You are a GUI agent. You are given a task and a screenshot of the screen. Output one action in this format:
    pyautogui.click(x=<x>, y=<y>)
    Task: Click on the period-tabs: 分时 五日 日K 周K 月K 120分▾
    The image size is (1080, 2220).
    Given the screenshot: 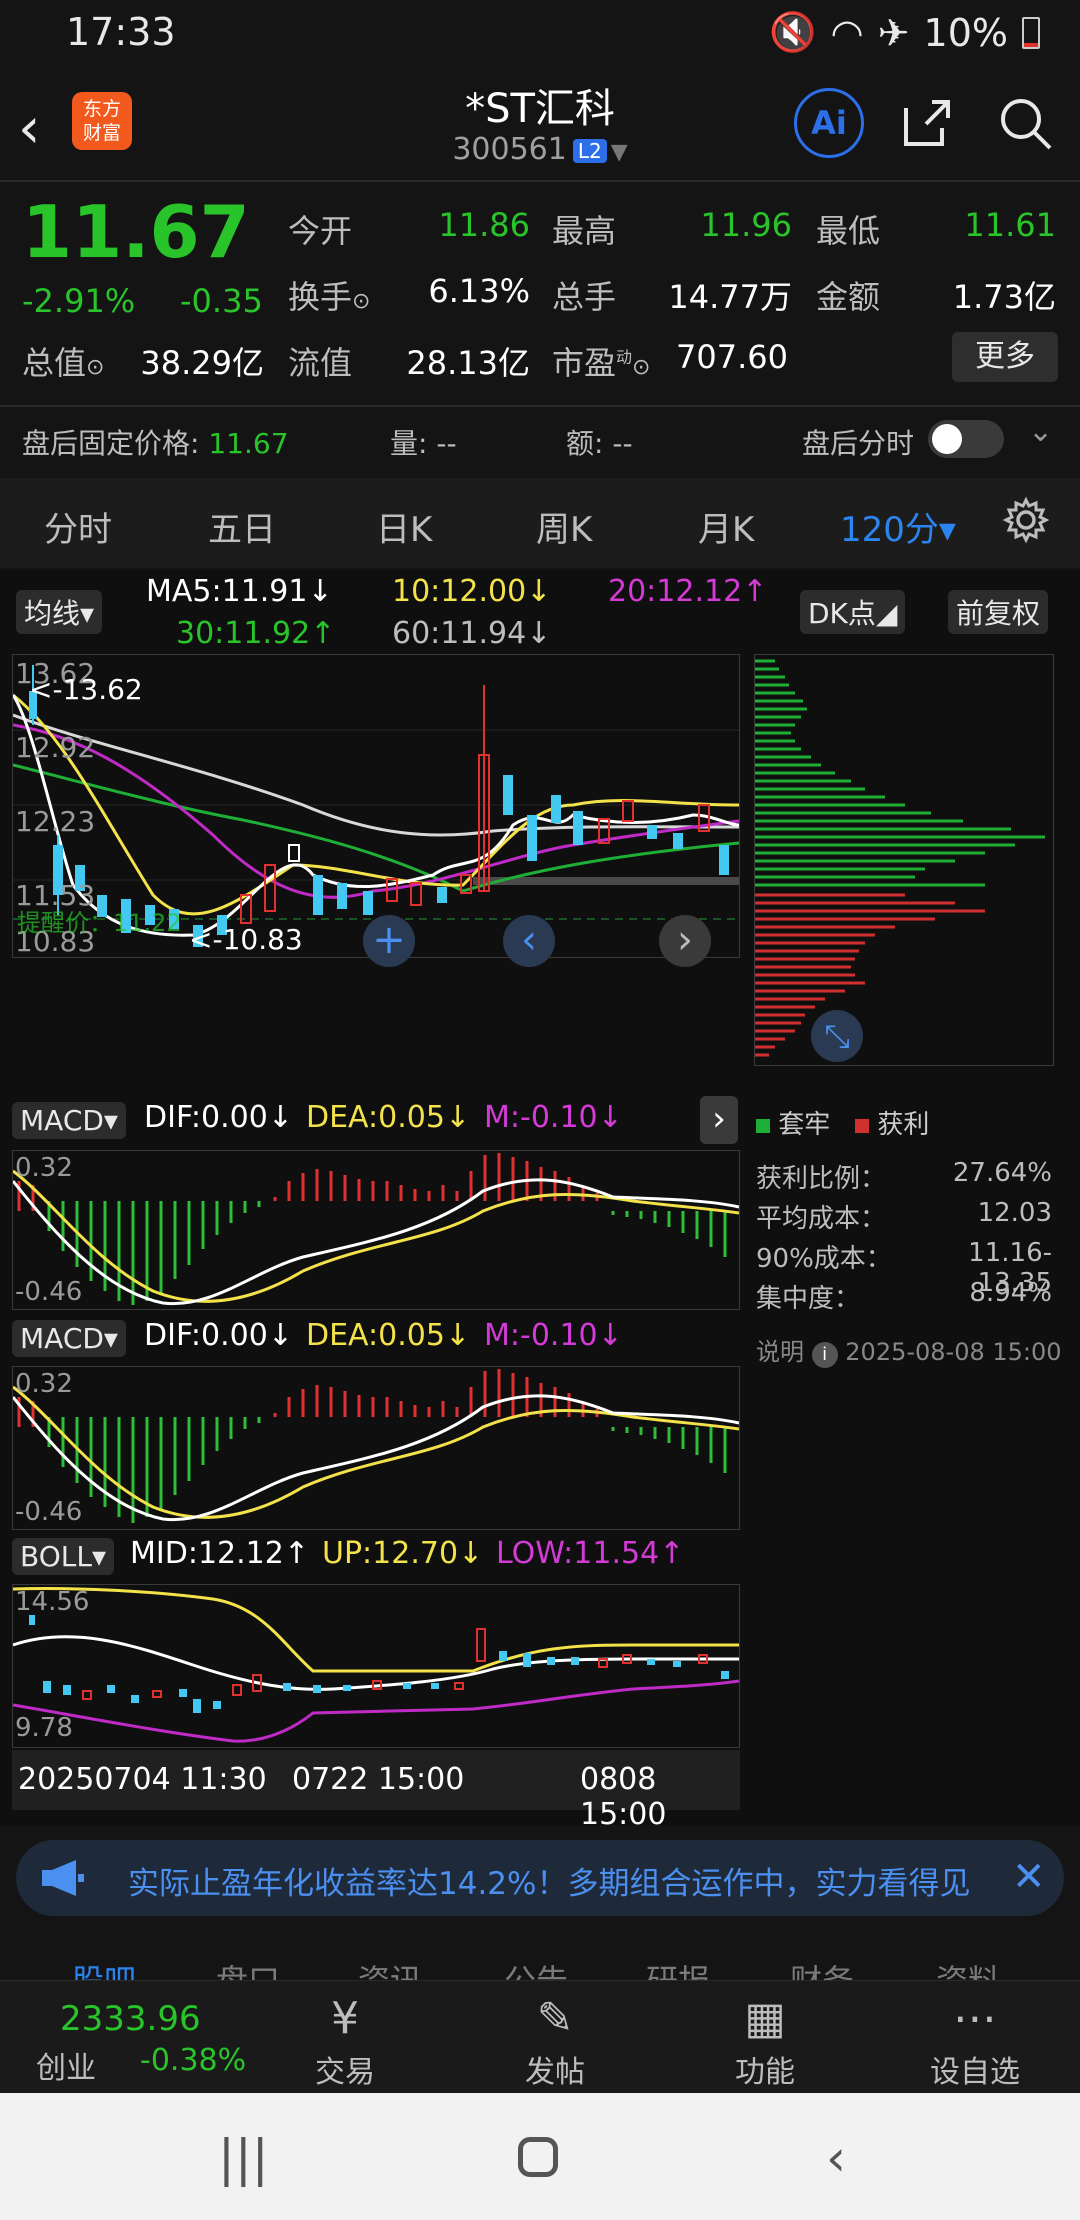 What is the action you would take?
    pyautogui.click(x=540, y=523)
    